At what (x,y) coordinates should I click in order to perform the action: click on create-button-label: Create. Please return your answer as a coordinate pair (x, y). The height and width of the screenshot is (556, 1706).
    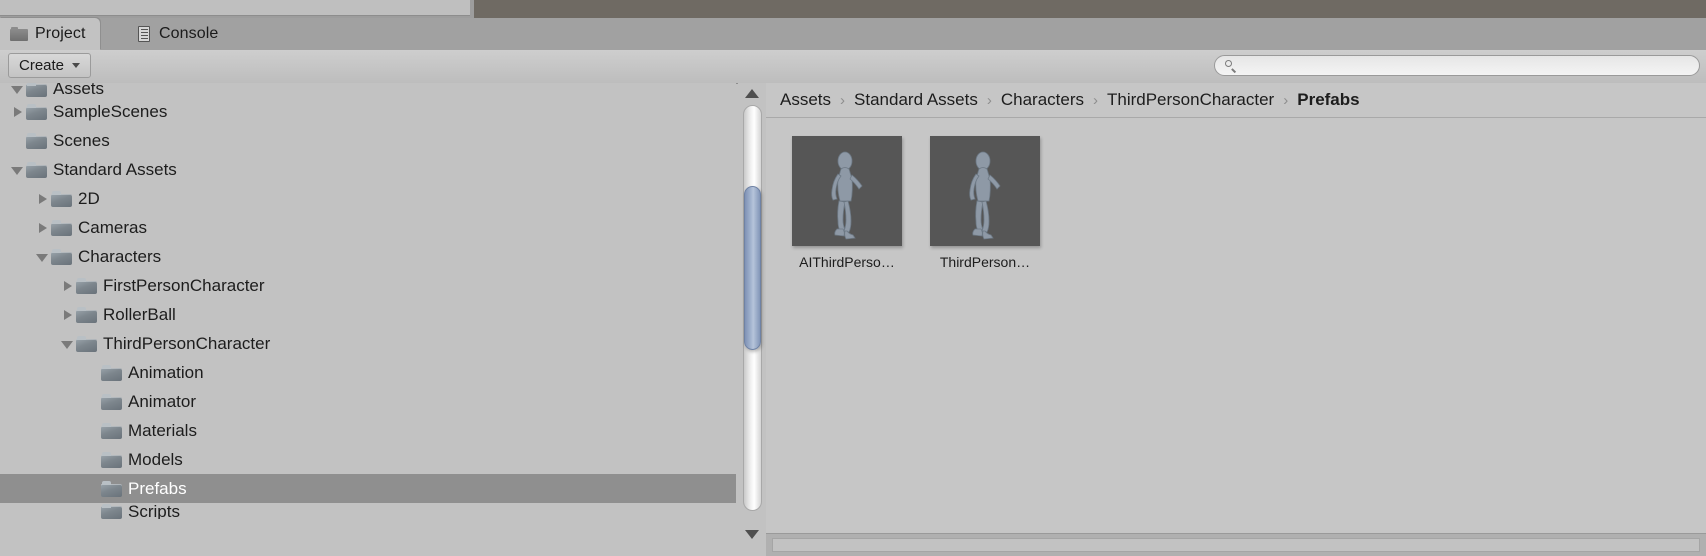
    Looking at the image, I should click on (42, 65).